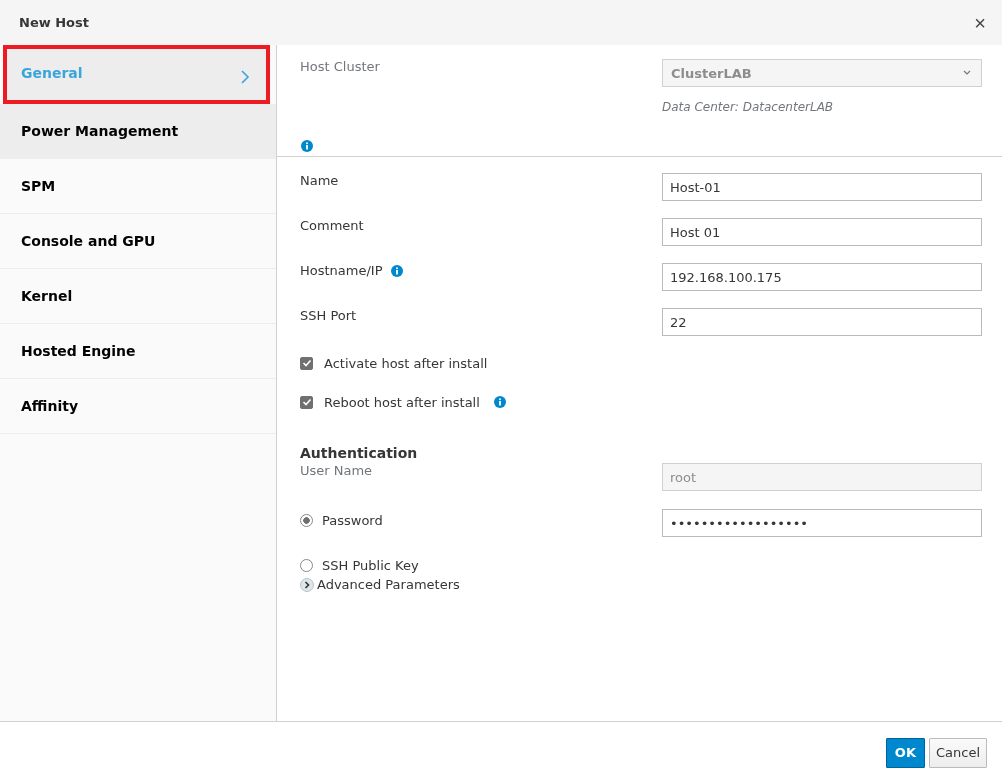 The height and width of the screenshot is (783, 1002). I want to click on close-button: ×, so click(980, 22).